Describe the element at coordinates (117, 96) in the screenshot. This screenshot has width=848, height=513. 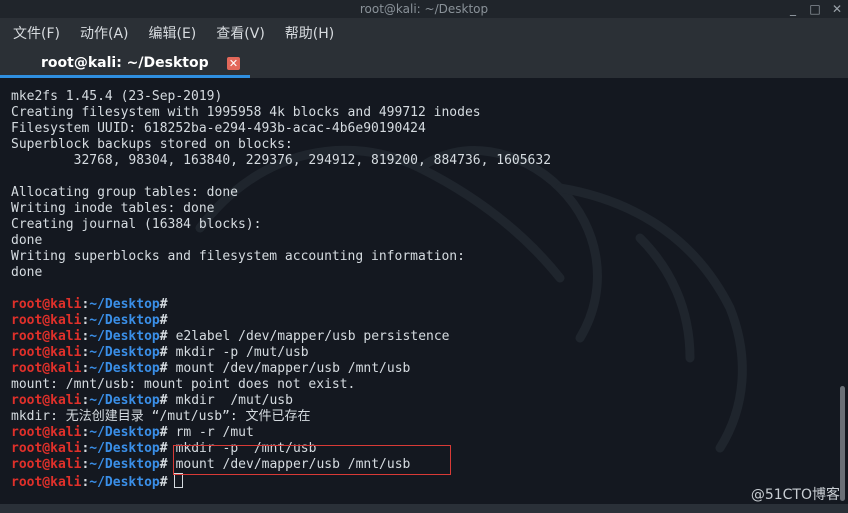
I see `output-line: mke2fs 1.45.4 (23-Sep-2019)` at that location.